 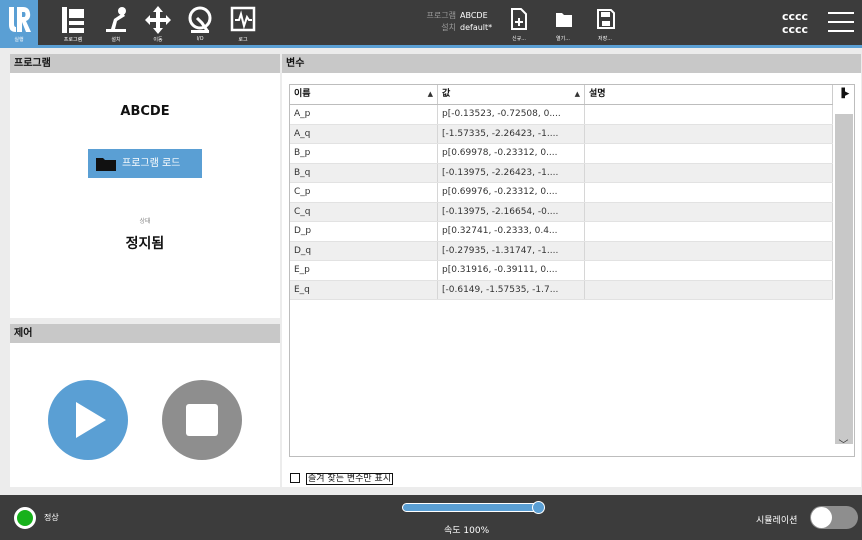 I want to click on program-icon, so click(x=73, y=20).